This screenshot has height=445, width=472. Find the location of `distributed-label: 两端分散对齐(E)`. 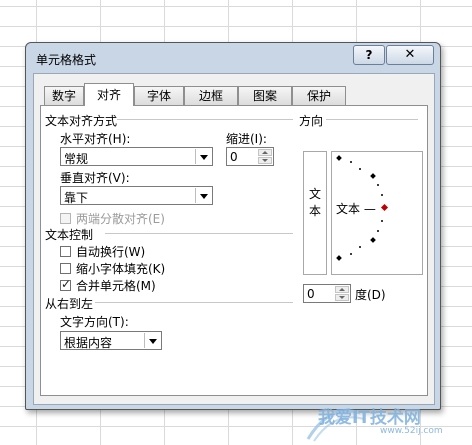

distributed-label: 两端分散对齐(E) is located at coordinates (120, 219).